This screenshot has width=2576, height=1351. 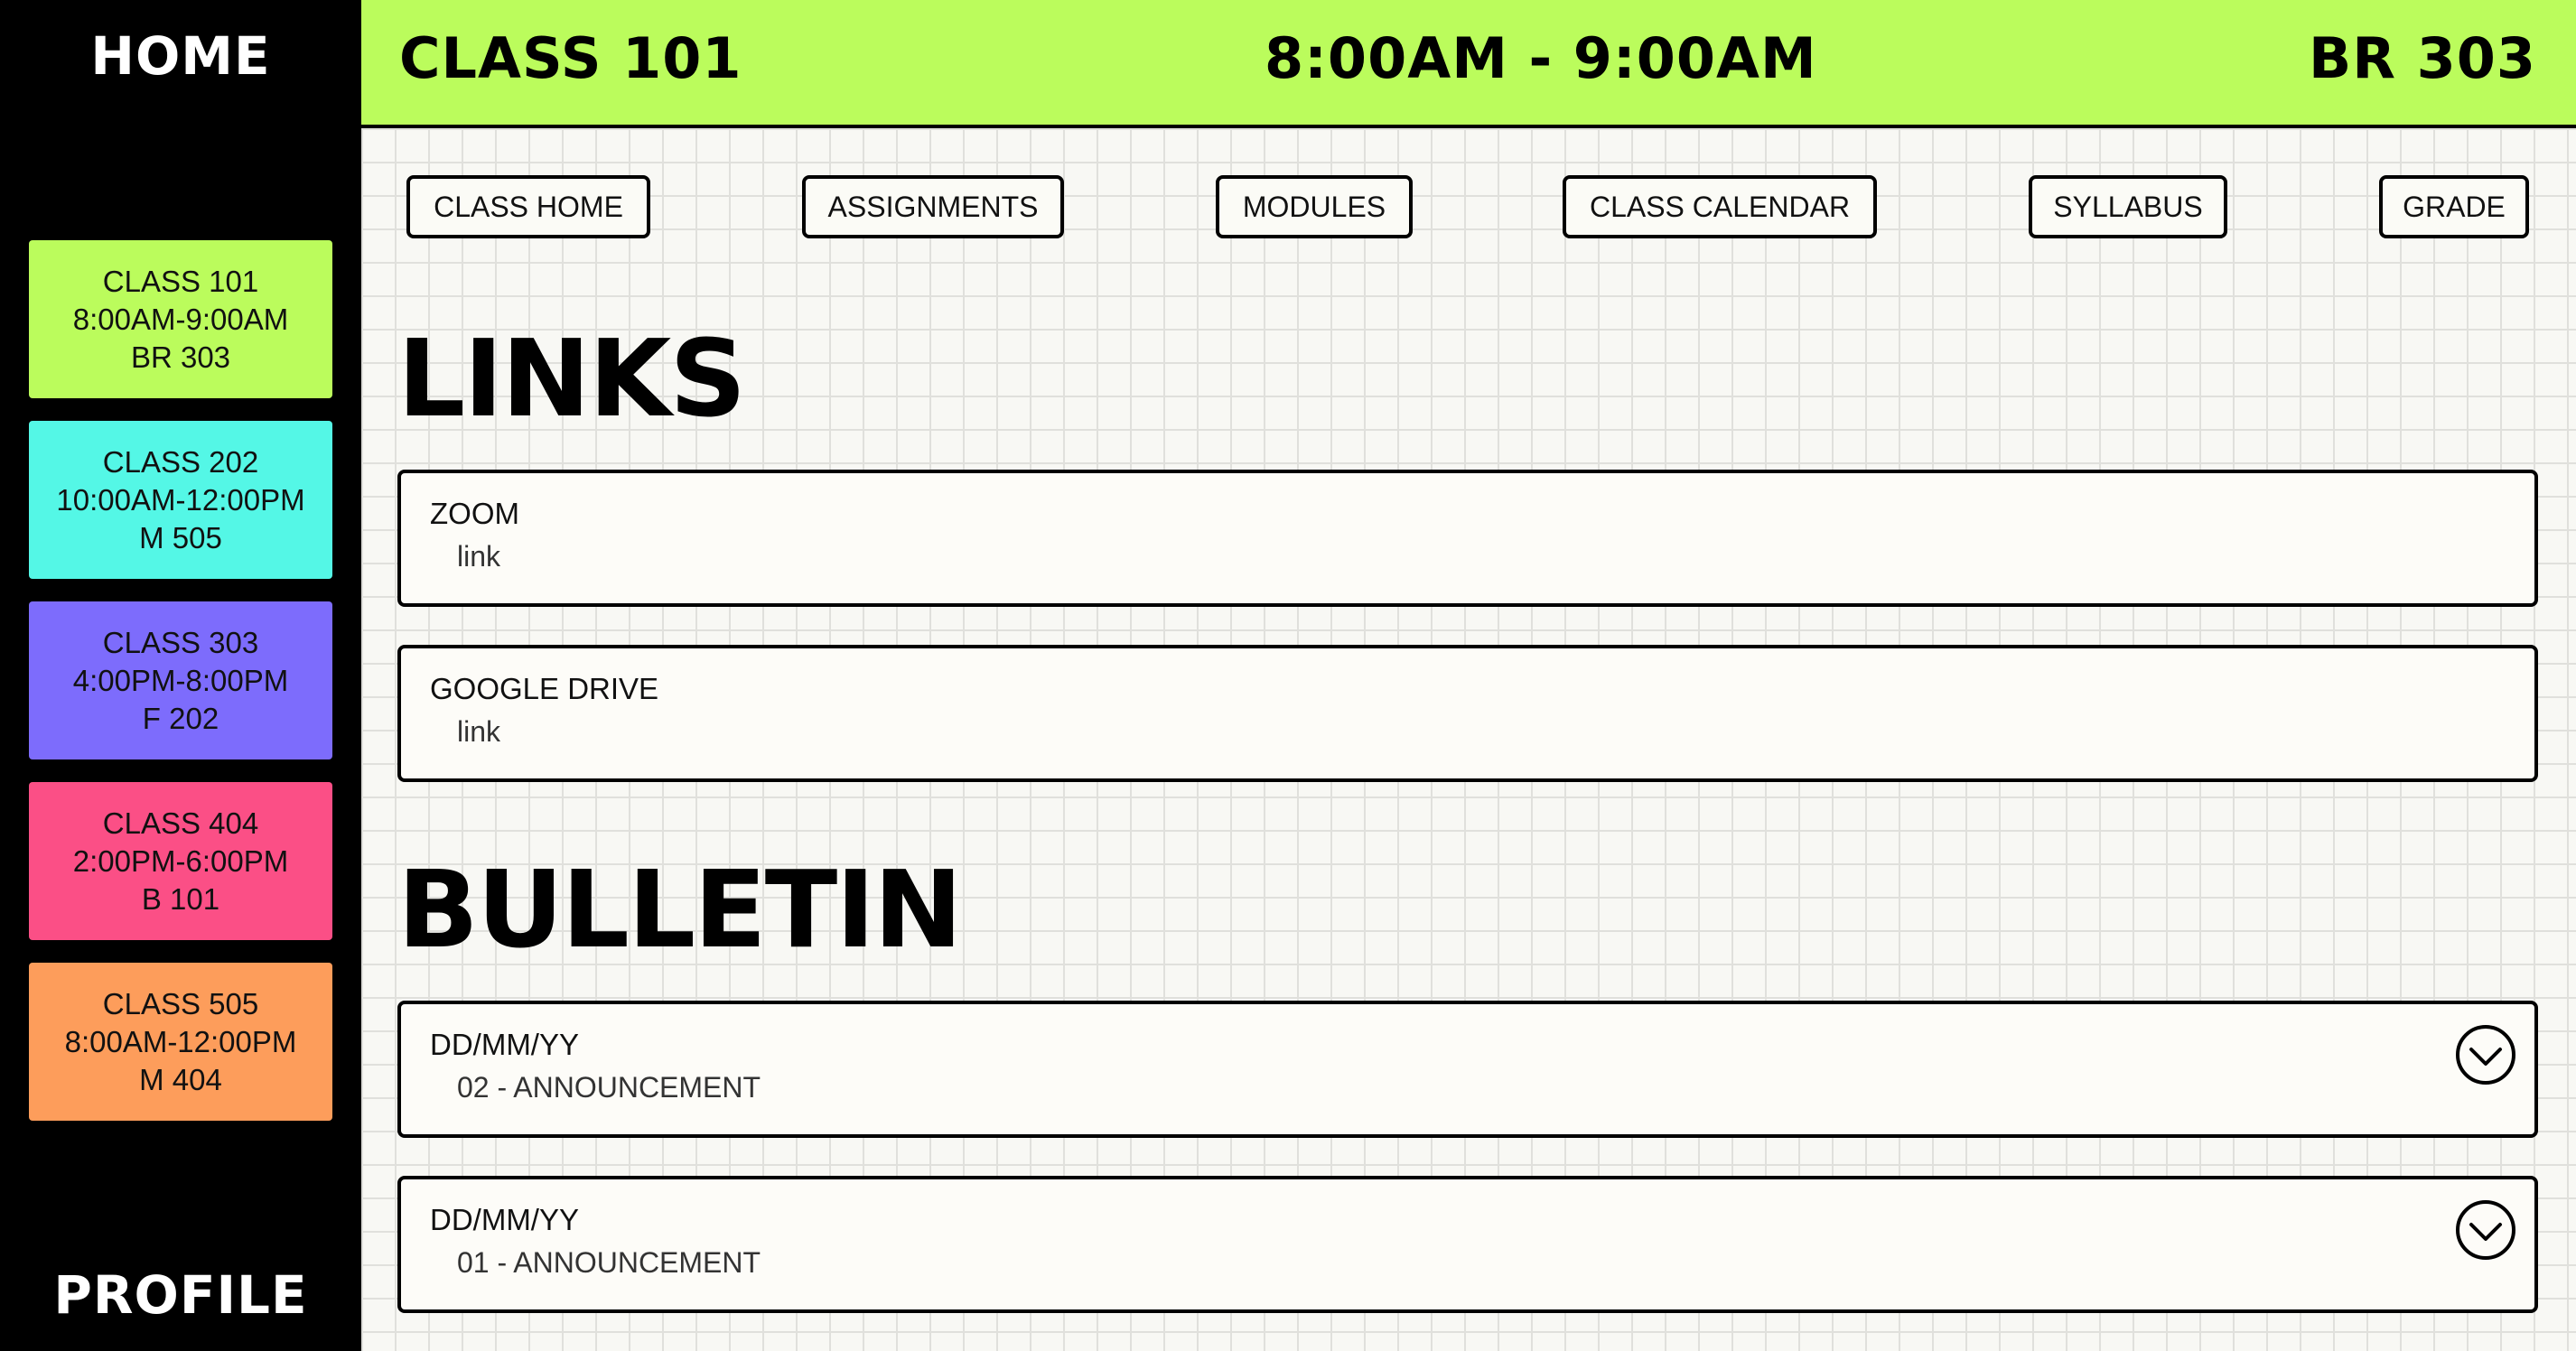 I want to click on bulletin-item: DD/MM/YY 01 - ANNOUNCEMENT, so click(x=1467, y=1244).